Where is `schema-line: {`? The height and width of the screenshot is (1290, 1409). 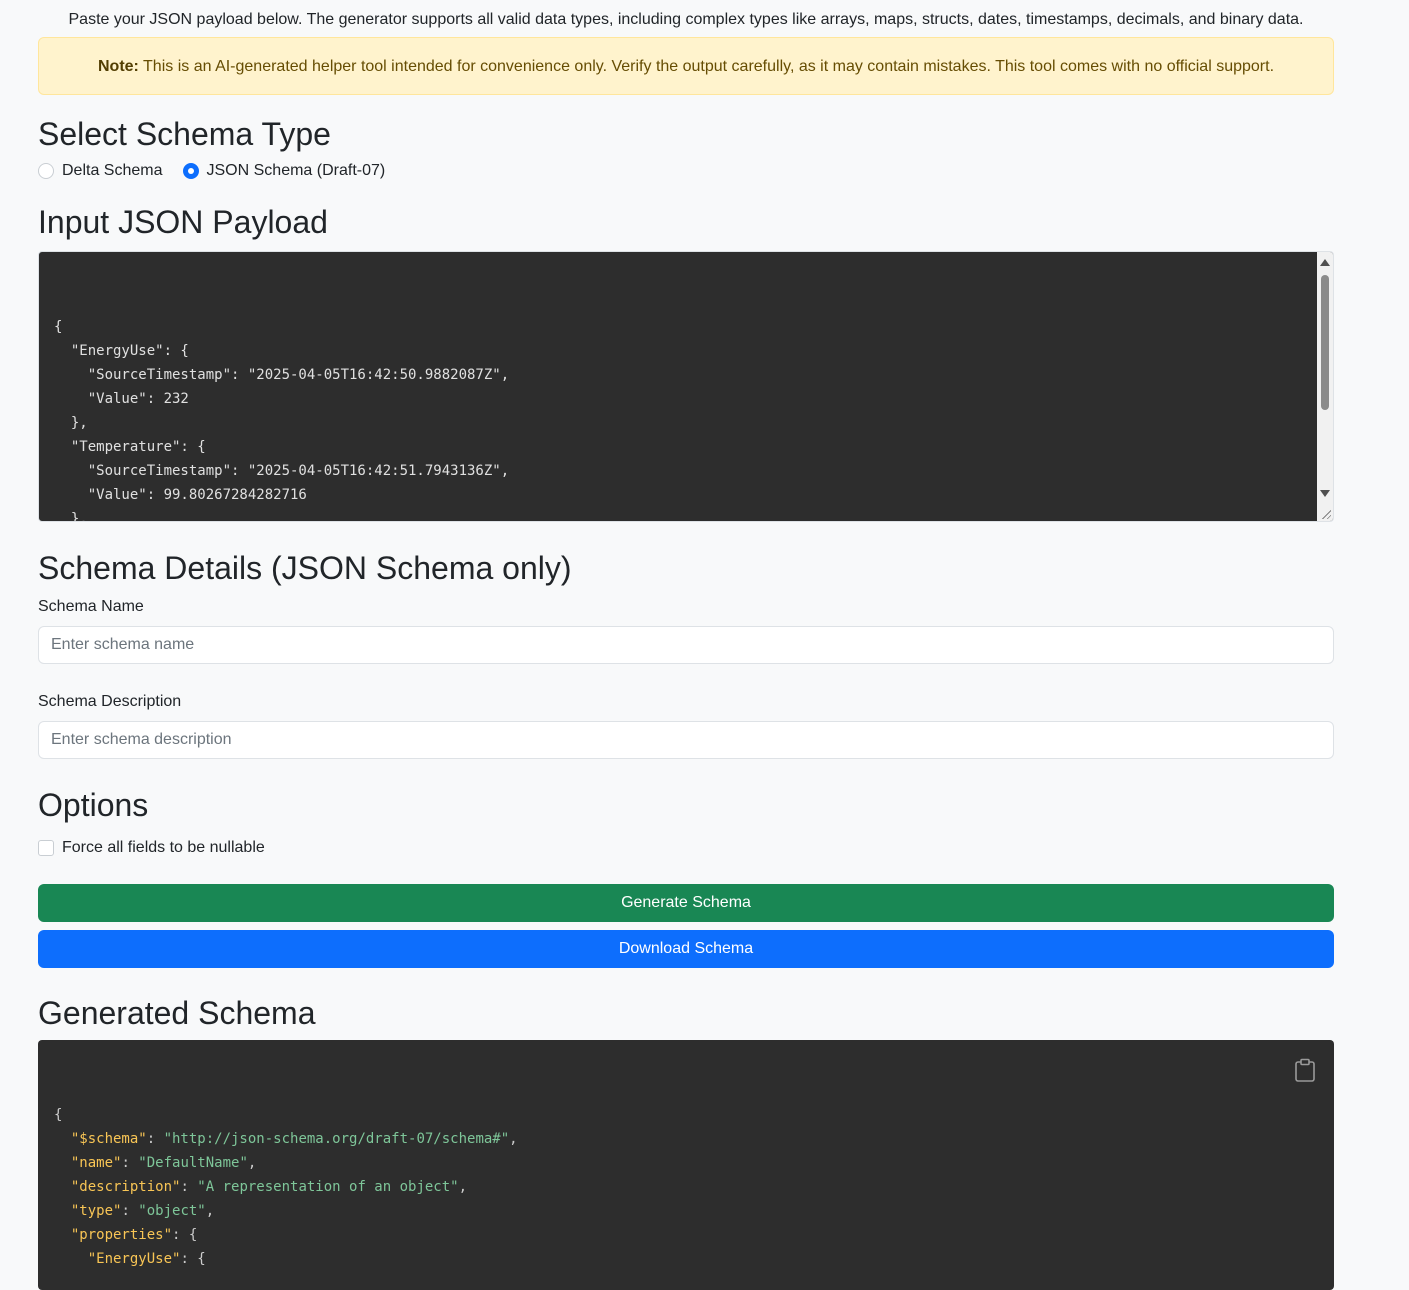
schema-line: { is located at coordinates (694, 1115).